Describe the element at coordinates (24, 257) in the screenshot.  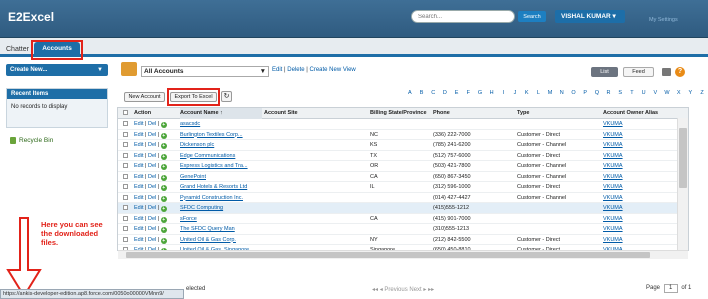
I see `annotation-arrow-icon` at that location.